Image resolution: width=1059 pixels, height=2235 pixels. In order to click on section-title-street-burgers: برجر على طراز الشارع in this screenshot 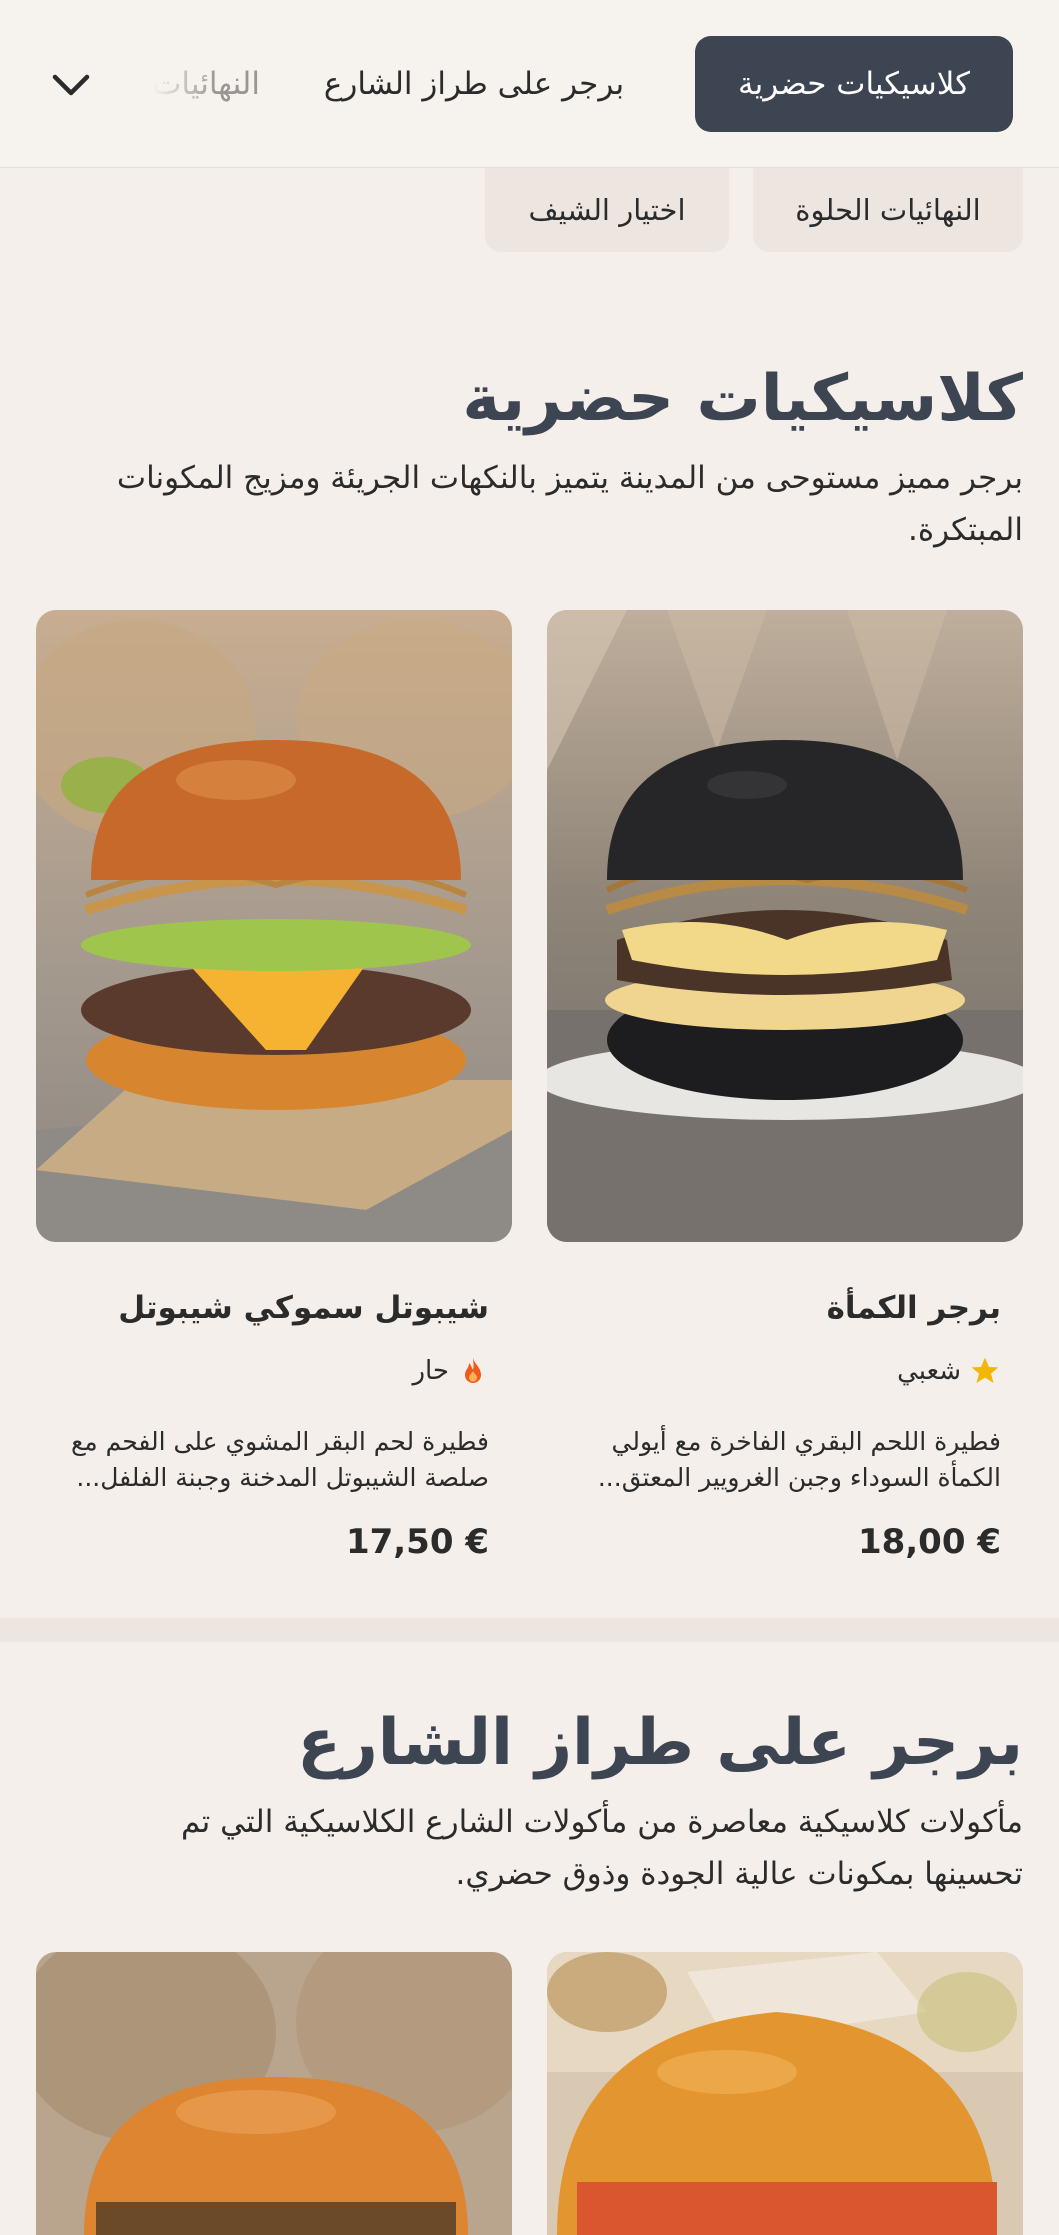, I will do `click(660, 1743)`.